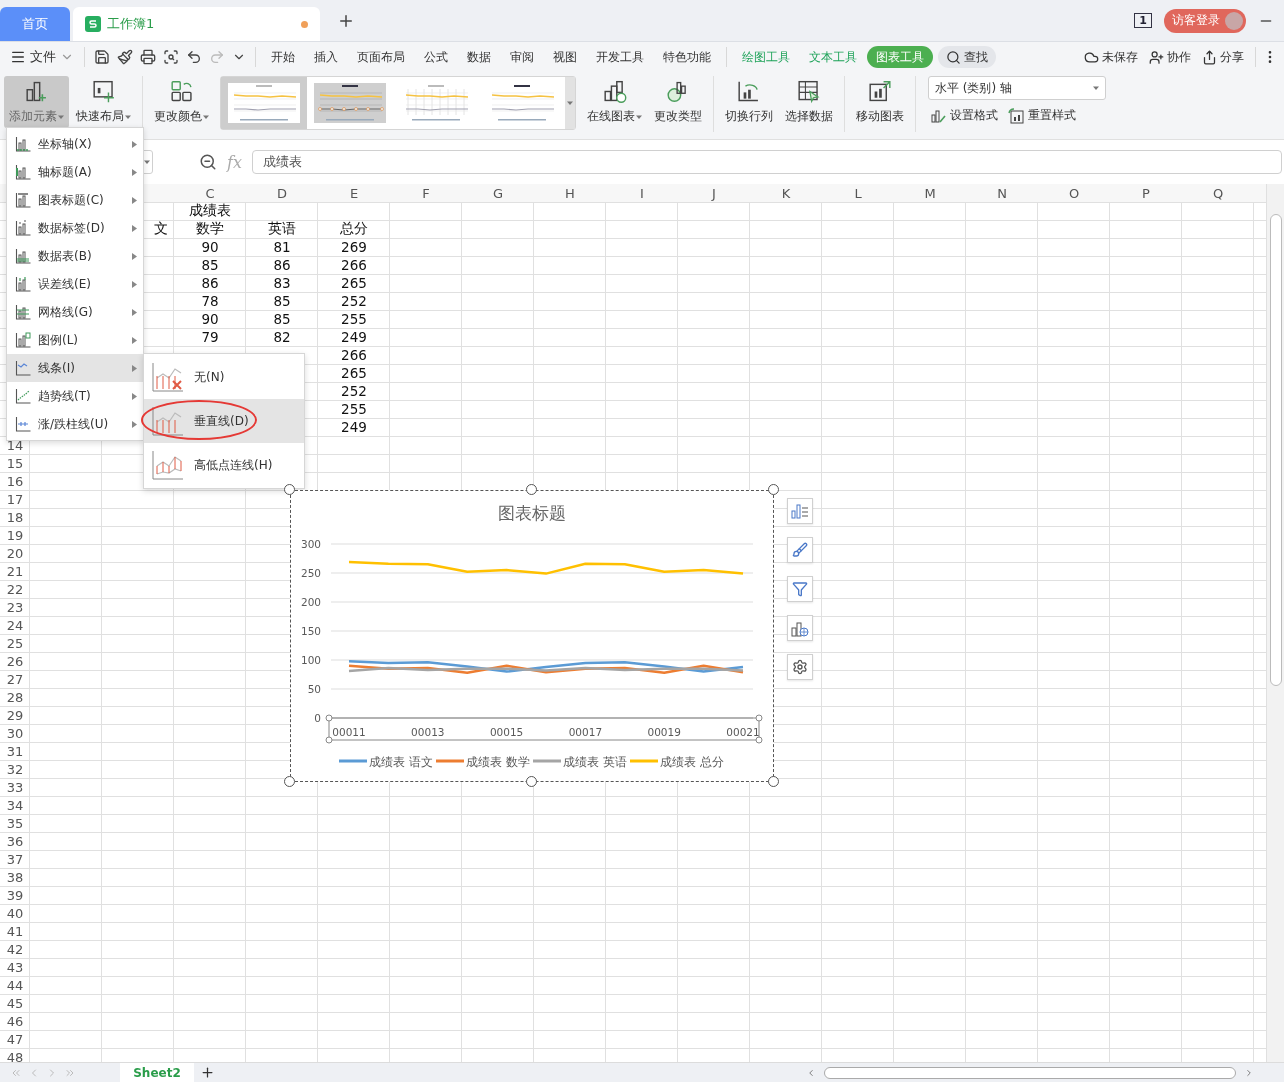 This screenshot has height=1082, width=1284. Describe the element at coordinates (354, 229) in the screenshot. I see `table-cell-text: 总分` at that location.